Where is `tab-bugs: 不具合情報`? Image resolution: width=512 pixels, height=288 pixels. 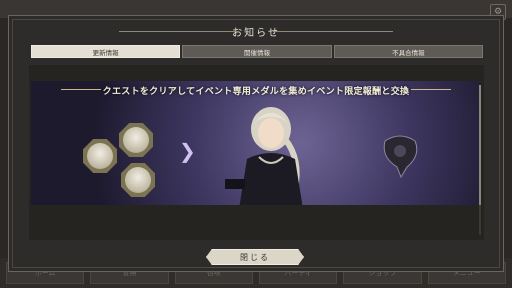
tab-bugs: 不具合情報 is located at coordinates (408, 51).